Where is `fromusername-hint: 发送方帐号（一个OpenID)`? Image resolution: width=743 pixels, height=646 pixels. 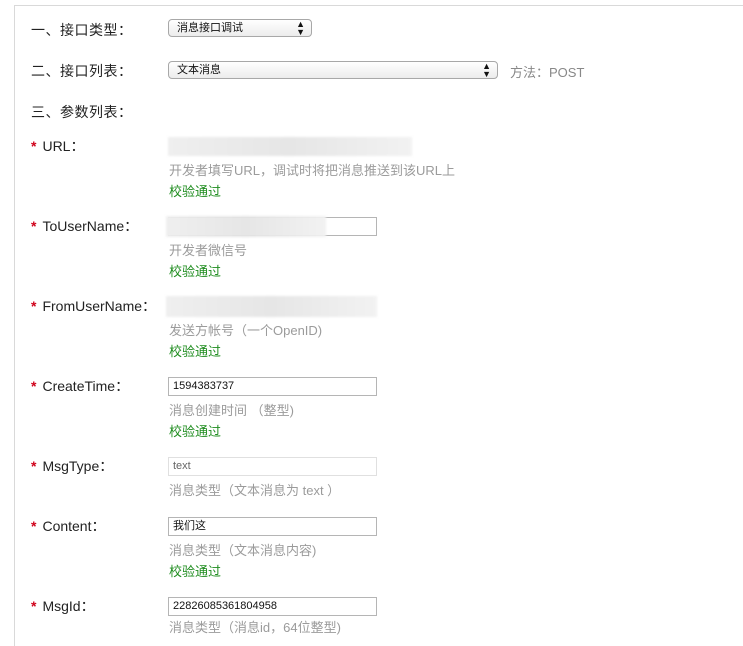 fromusername-hint: 发送方帐号（一个OpenID) is located at coordinates (246, 330).